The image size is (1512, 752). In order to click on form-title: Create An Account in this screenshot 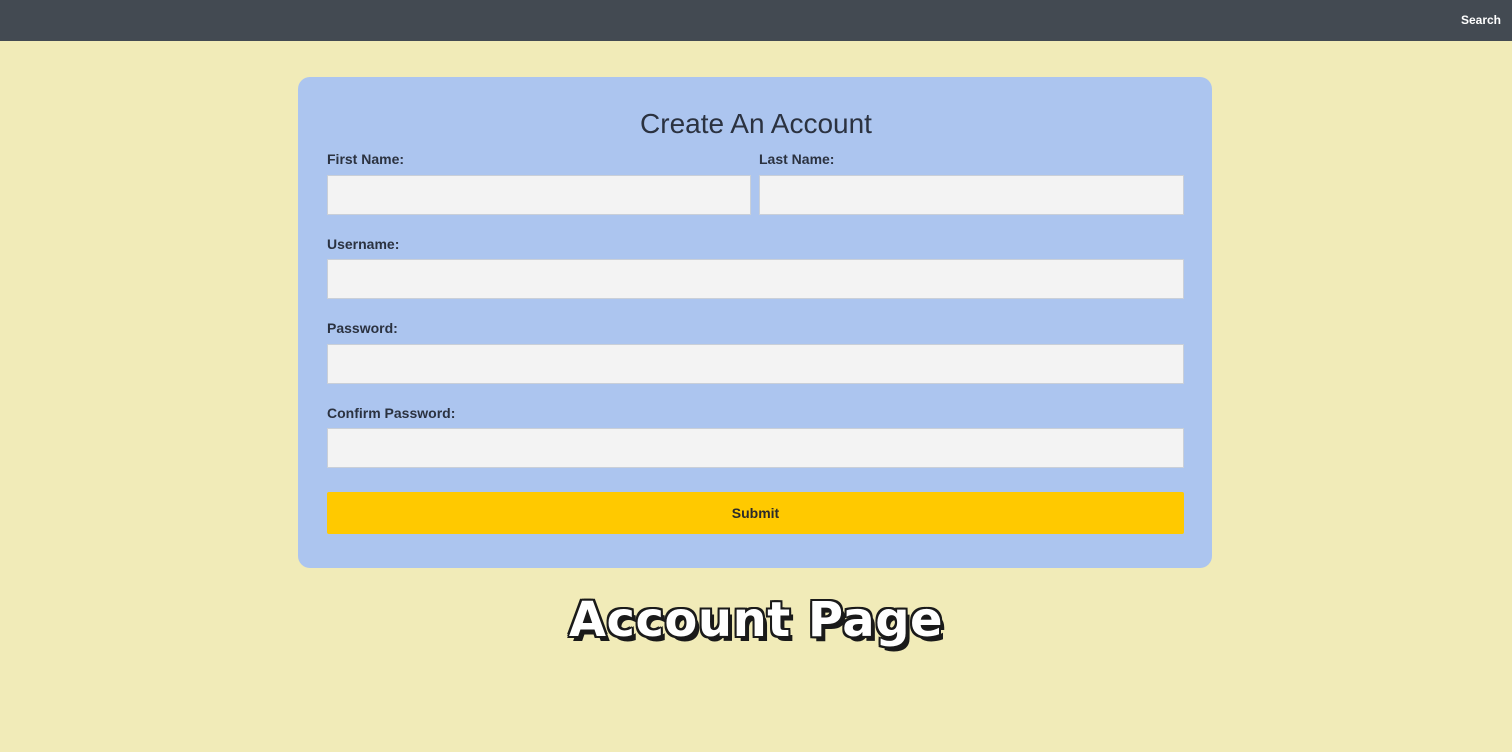, I will do `click(756, 123)`.